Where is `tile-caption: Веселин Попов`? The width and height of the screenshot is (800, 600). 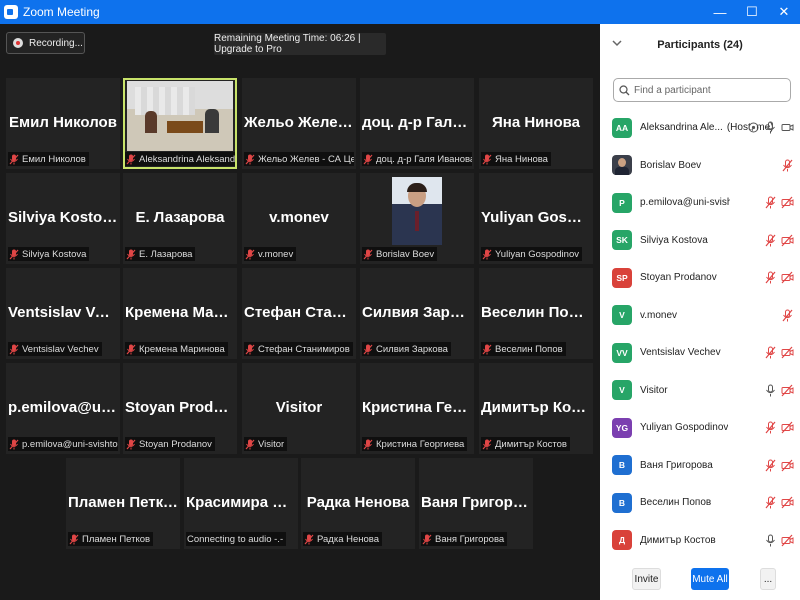 tile-caption: Веселин Попов is located at coordinates (523, 349).